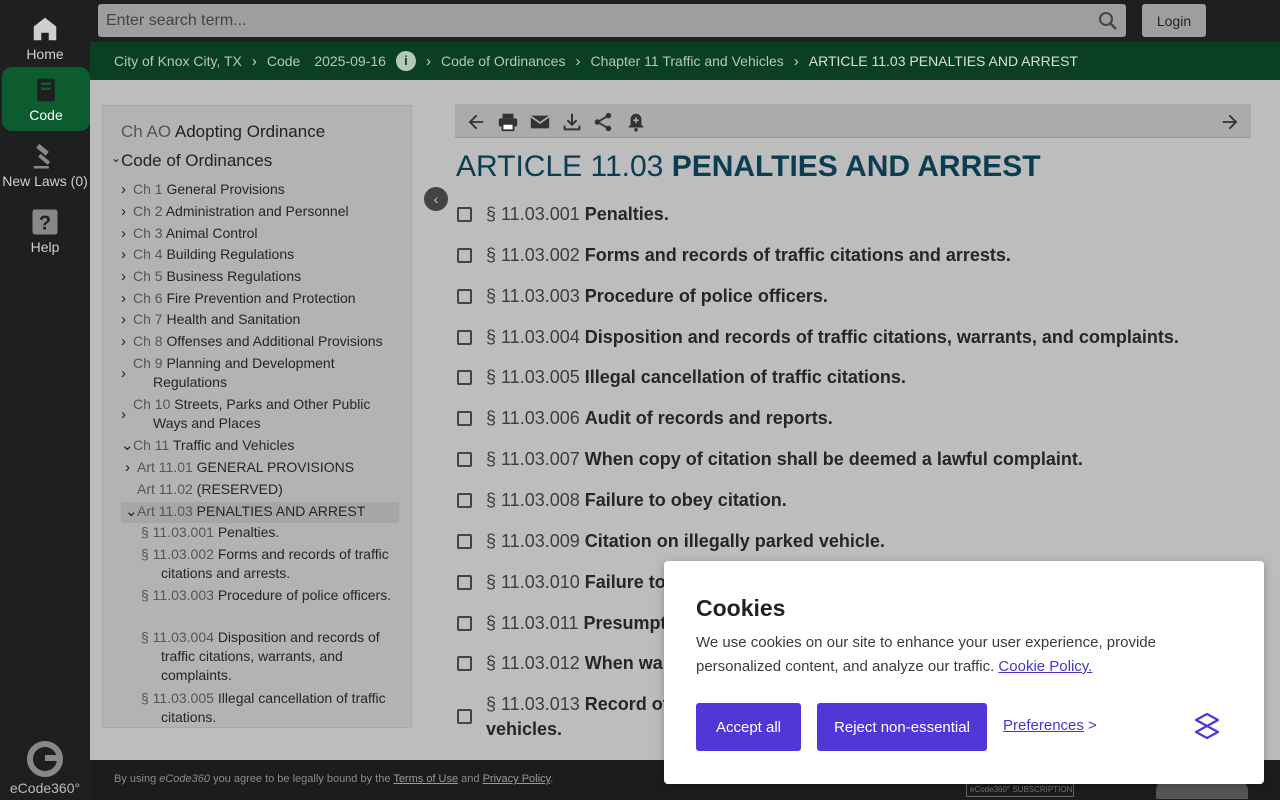 Image resolution: width=1280 pixels, height=800 pixels. Describe the element at coordinates (45, 231) in the screenshot. I see `rail-help: ? Help` at that location.